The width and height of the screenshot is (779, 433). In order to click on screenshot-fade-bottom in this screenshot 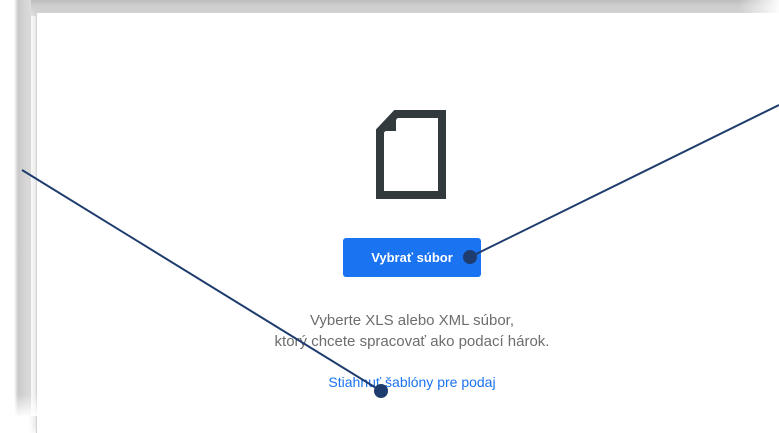, I will do `click(389, 405)`.